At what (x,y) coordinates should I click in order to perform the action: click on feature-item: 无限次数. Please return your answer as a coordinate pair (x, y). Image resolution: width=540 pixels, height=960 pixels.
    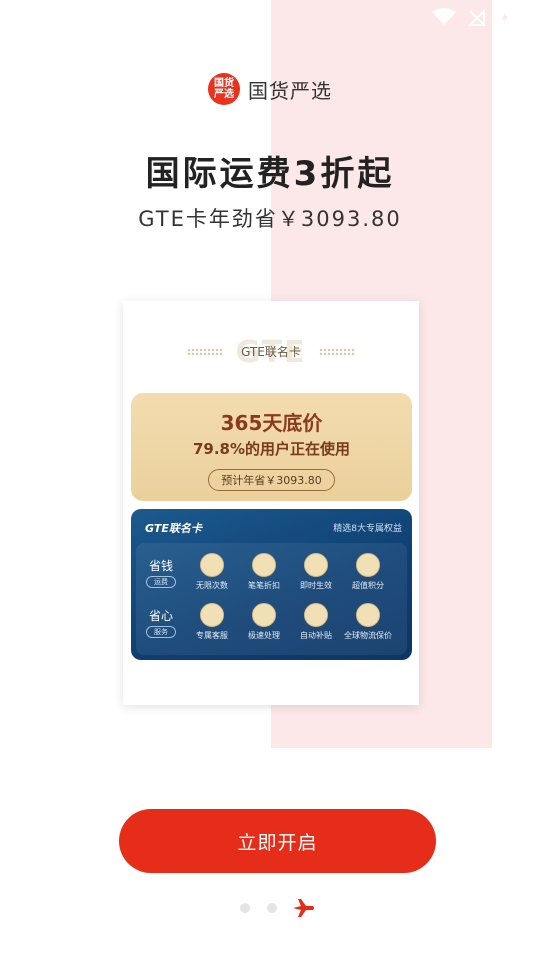
    Looking at the image, I should click on (212, 572).